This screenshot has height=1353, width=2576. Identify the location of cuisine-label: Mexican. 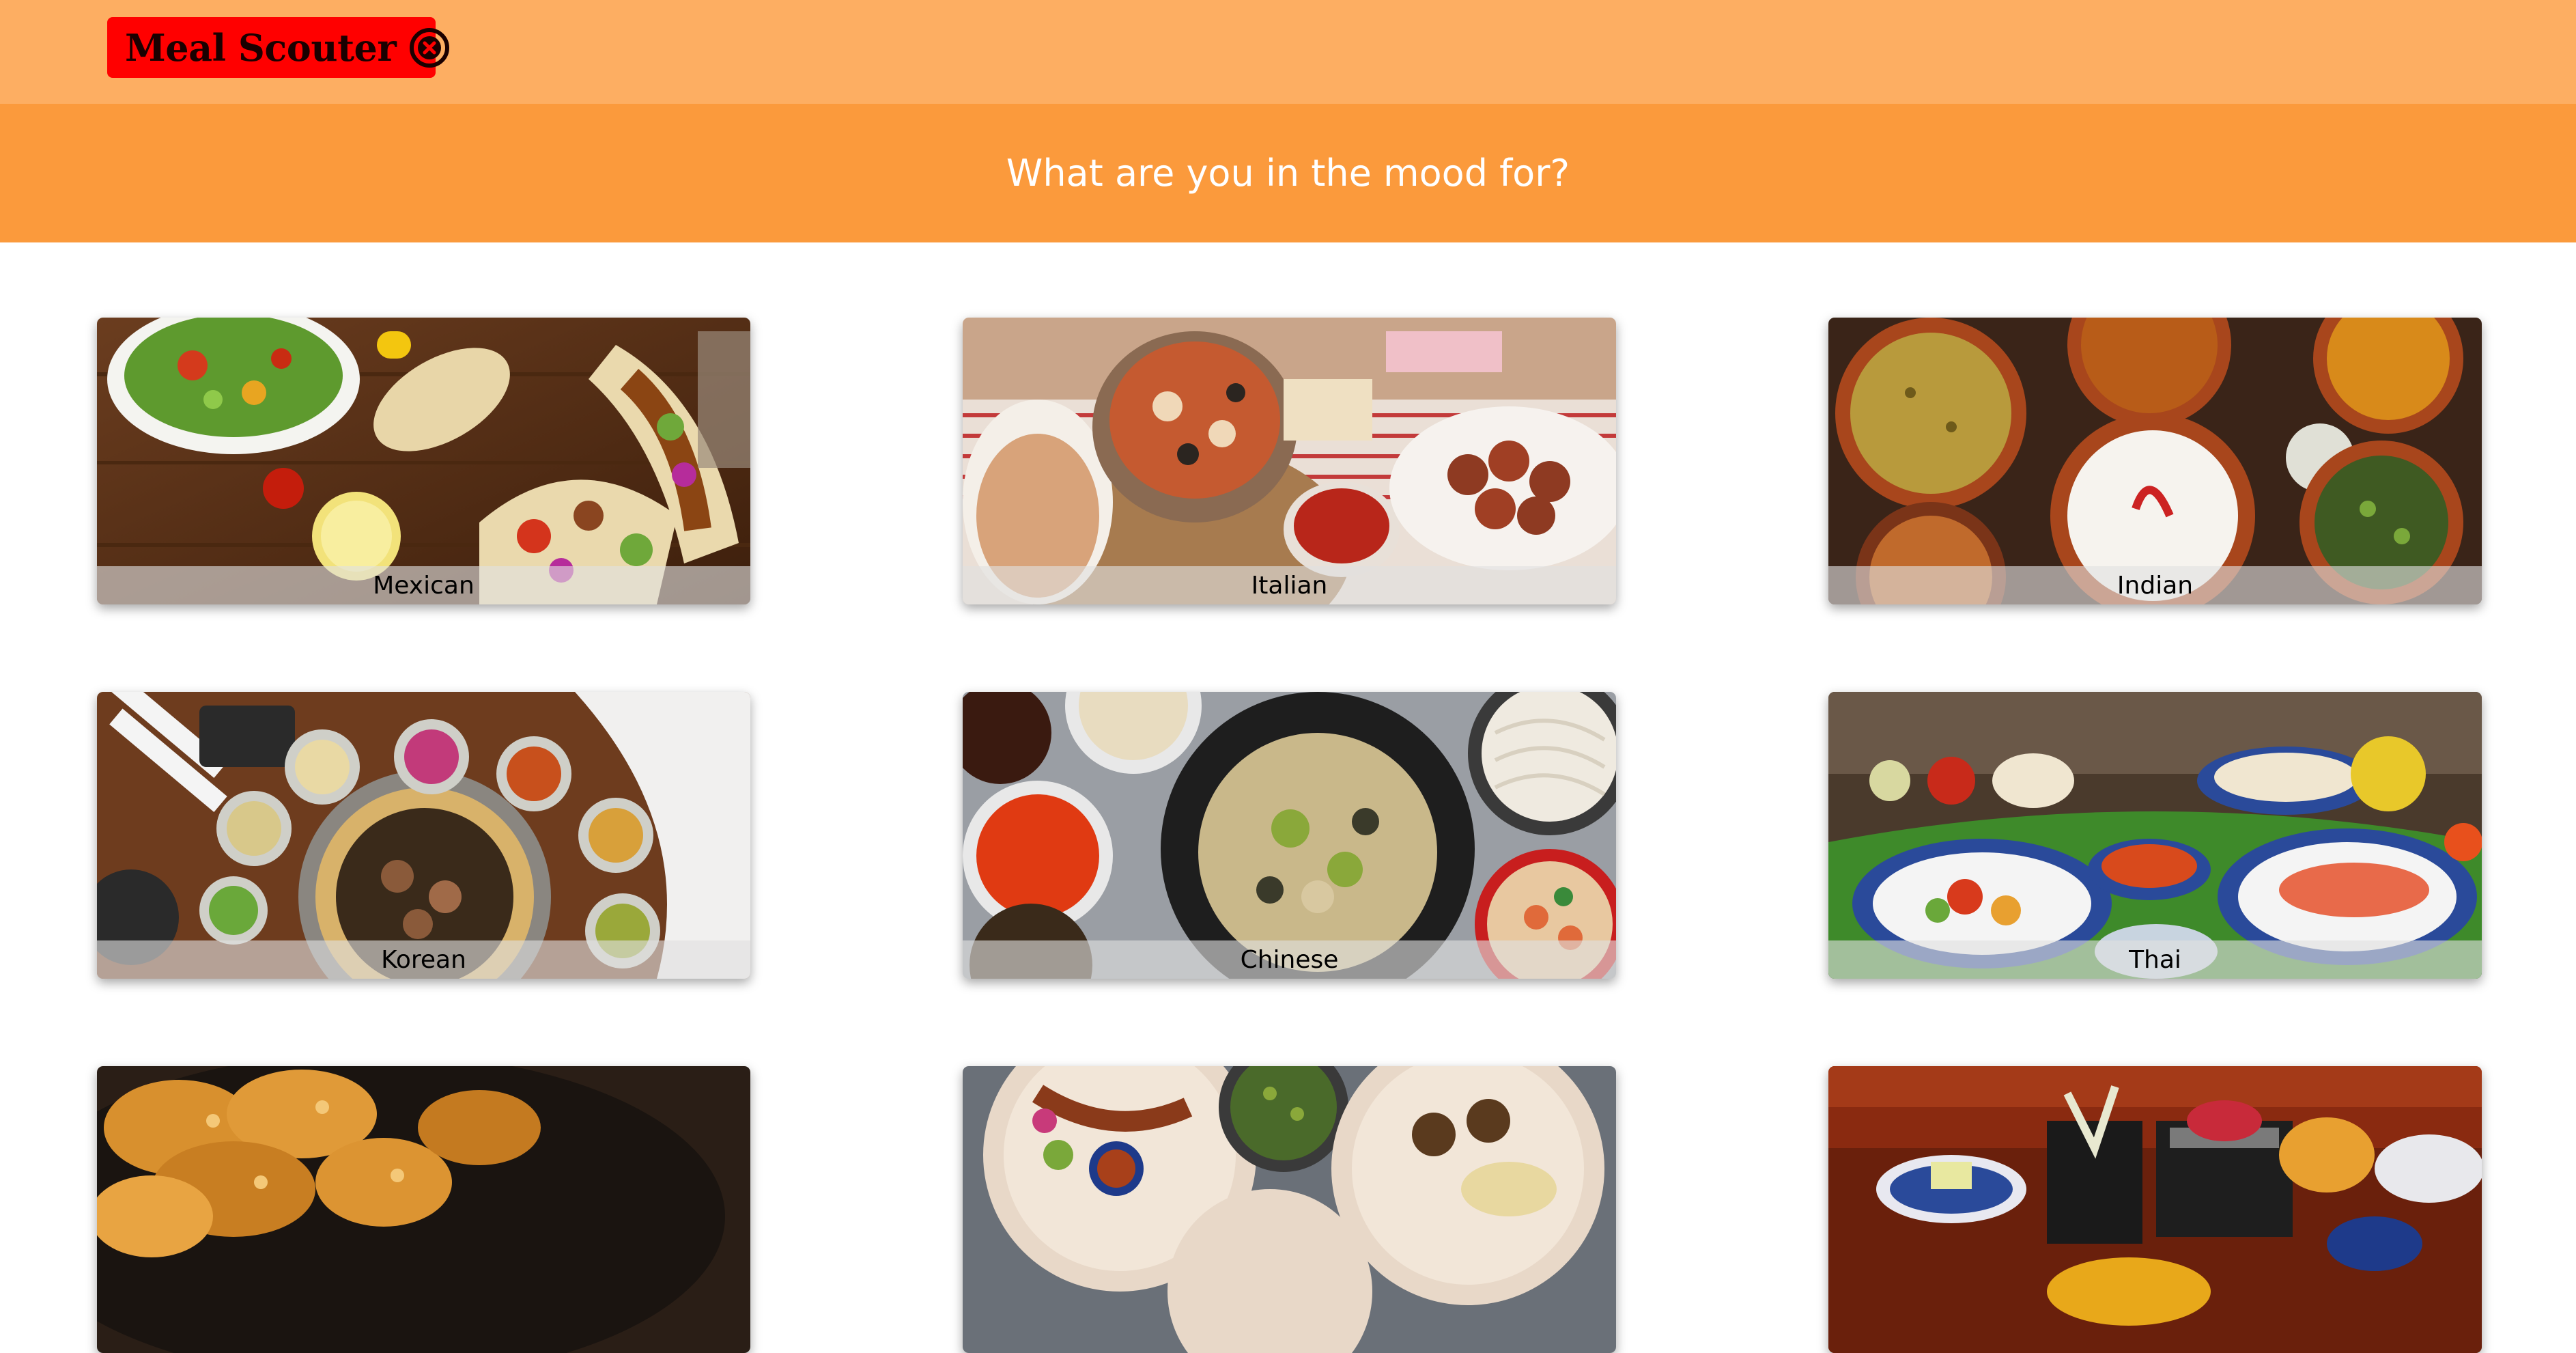
(424, 585).